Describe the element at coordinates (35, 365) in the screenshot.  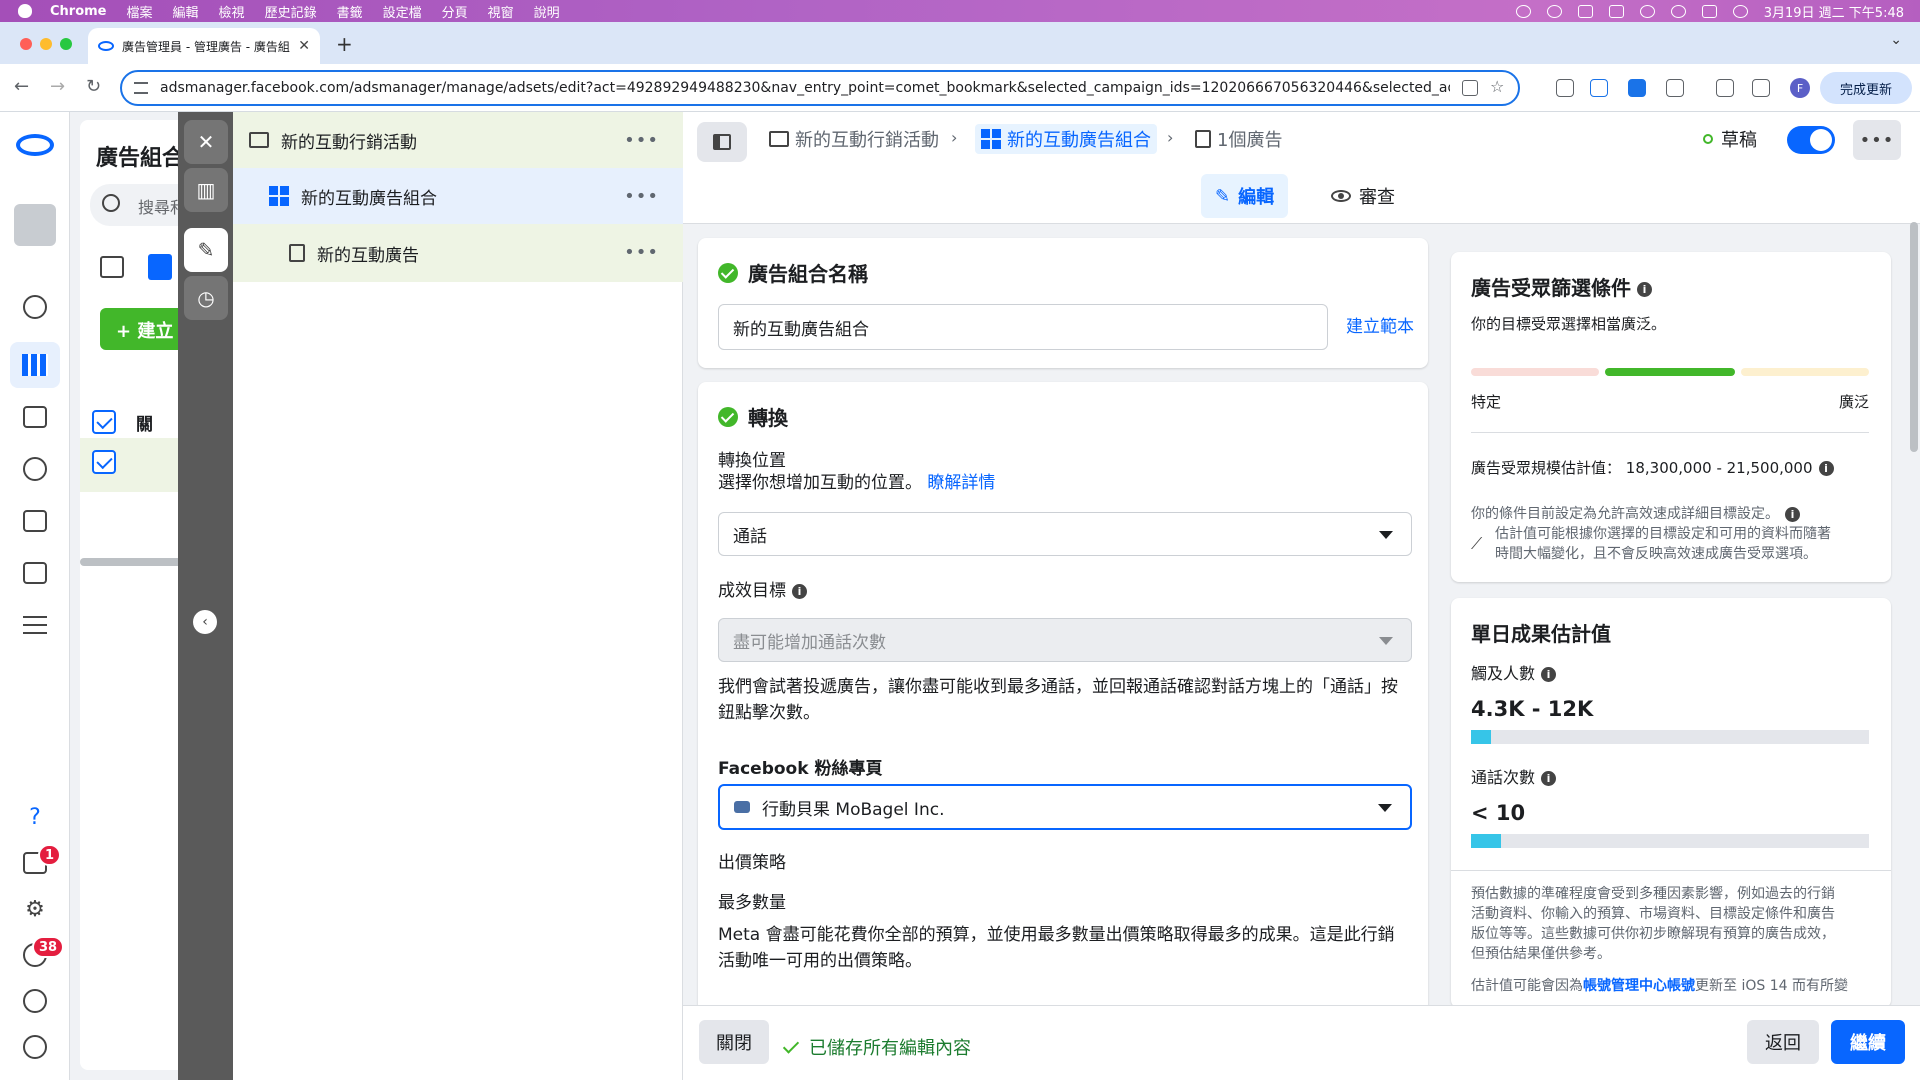
I see `ads-manager-table-icon` at that location.